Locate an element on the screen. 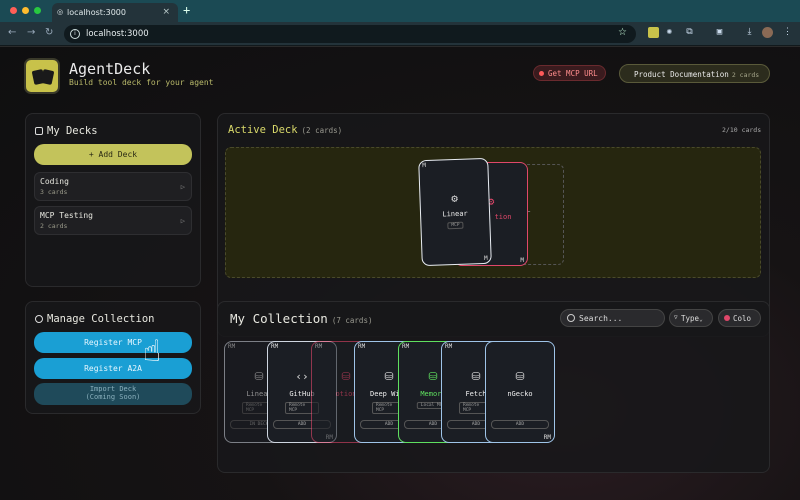 The height and width of the screenshot is (500, 800). url-text: localhost:3000 is located at coordinates (117, 34).